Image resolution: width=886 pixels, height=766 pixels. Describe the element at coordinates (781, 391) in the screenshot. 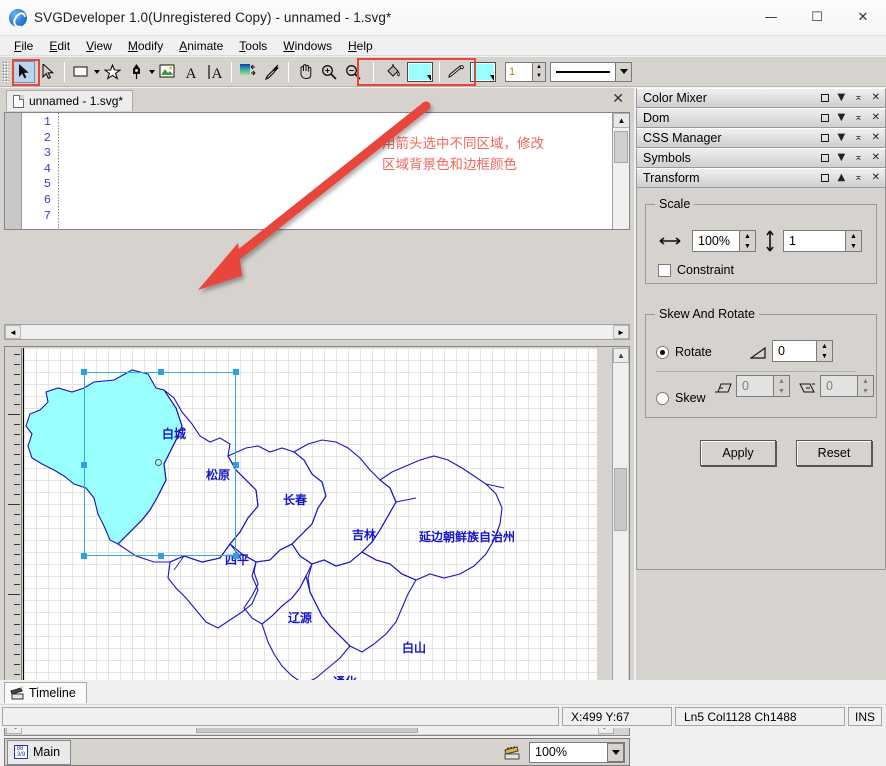

I see `skew-horizontal-down-icon: ▼` at that location.